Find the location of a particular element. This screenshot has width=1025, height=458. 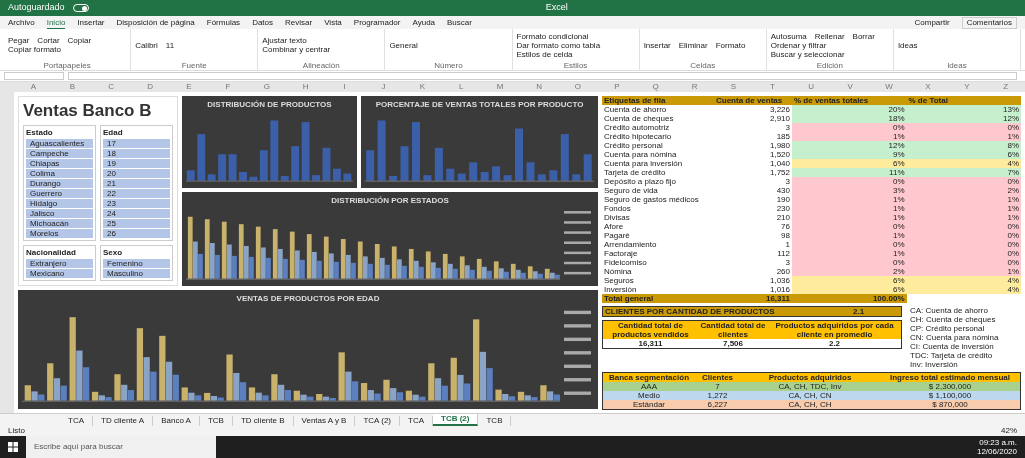

ribbon-tab: Datos is located at coordinates (263, 22).